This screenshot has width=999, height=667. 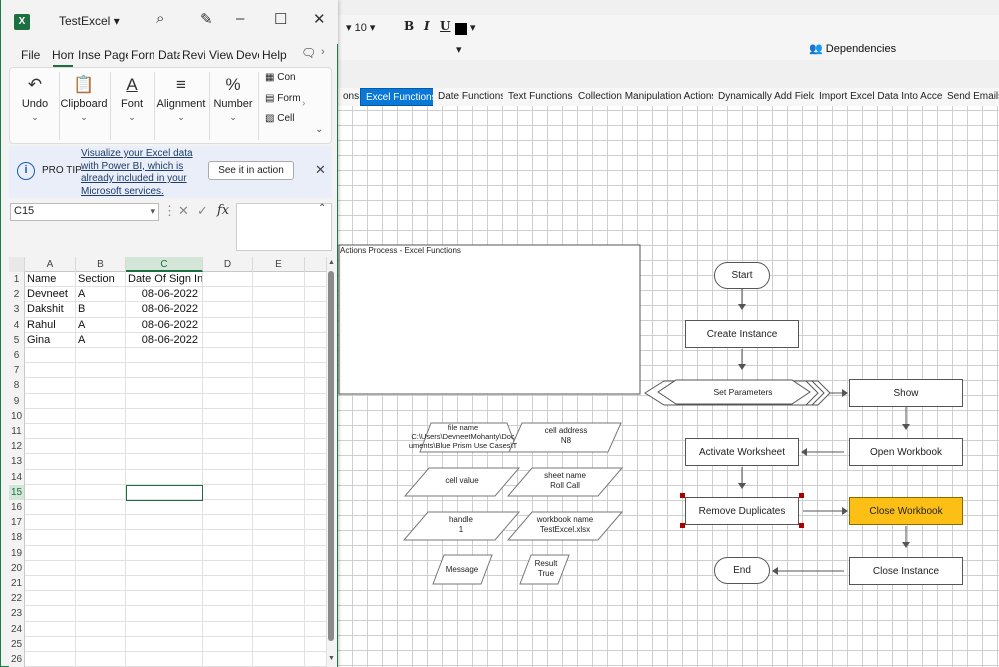 I want to click on cell: Devneet, so click(x=50, y=295).